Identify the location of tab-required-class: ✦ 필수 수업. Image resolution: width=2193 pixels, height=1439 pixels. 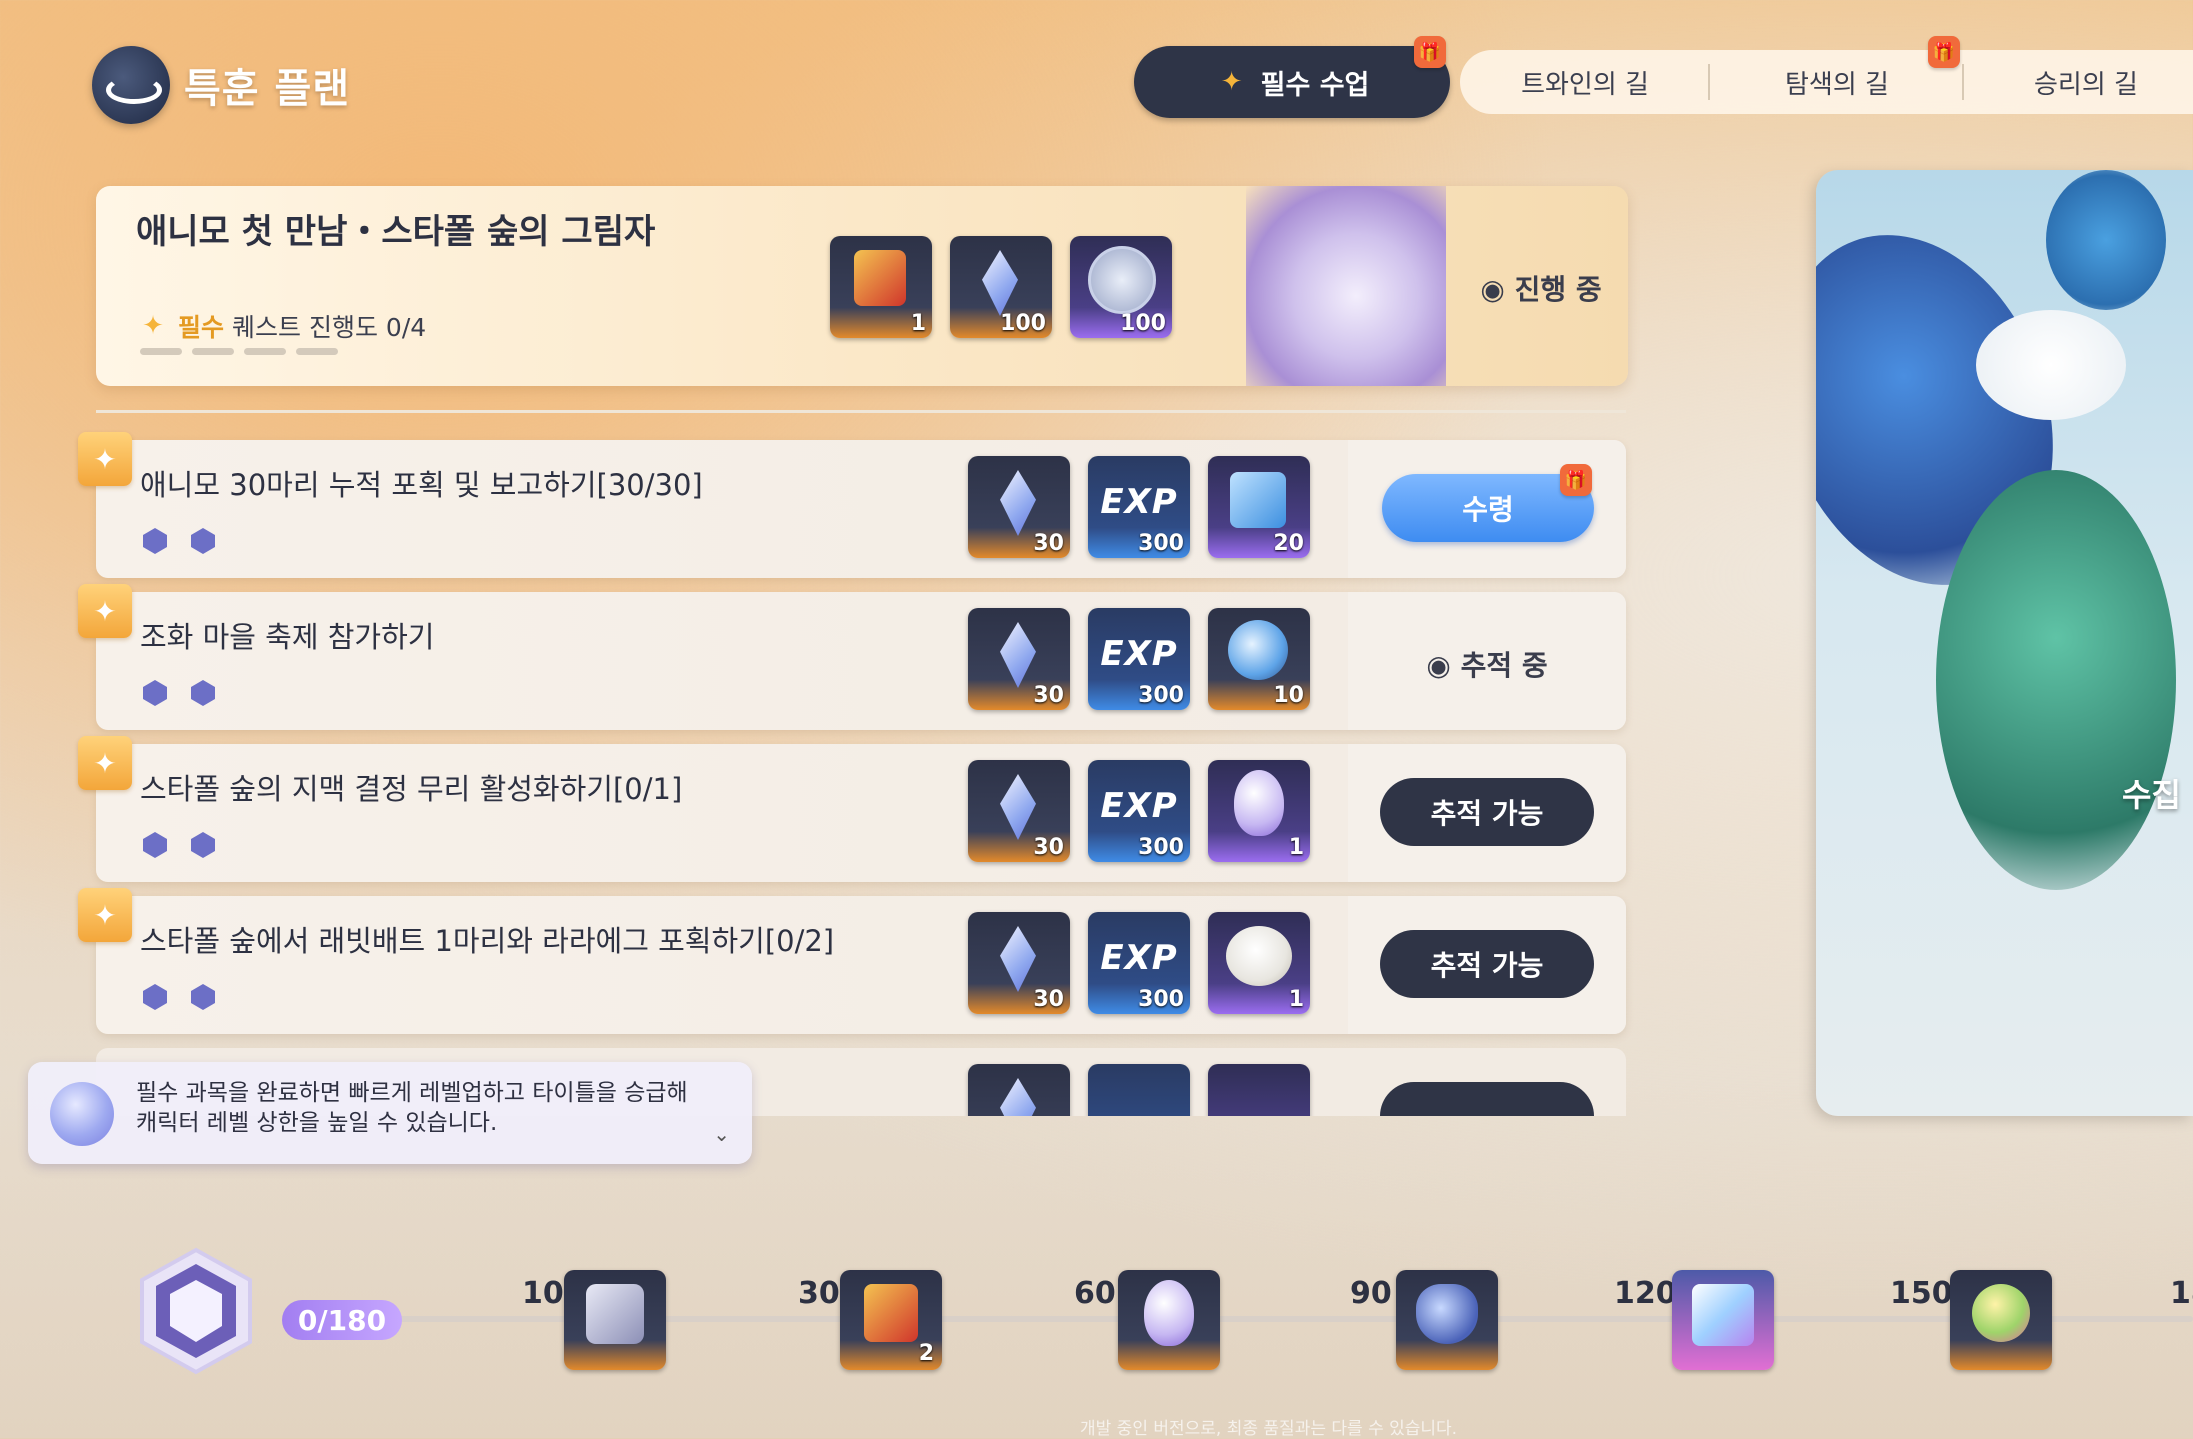
(1292, 82).